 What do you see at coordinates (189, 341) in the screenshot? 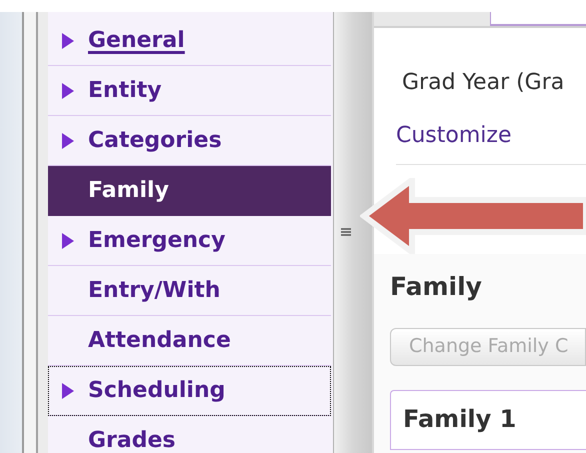
I see `sidebar-item: Attendance` at bounding box center [189, 341].